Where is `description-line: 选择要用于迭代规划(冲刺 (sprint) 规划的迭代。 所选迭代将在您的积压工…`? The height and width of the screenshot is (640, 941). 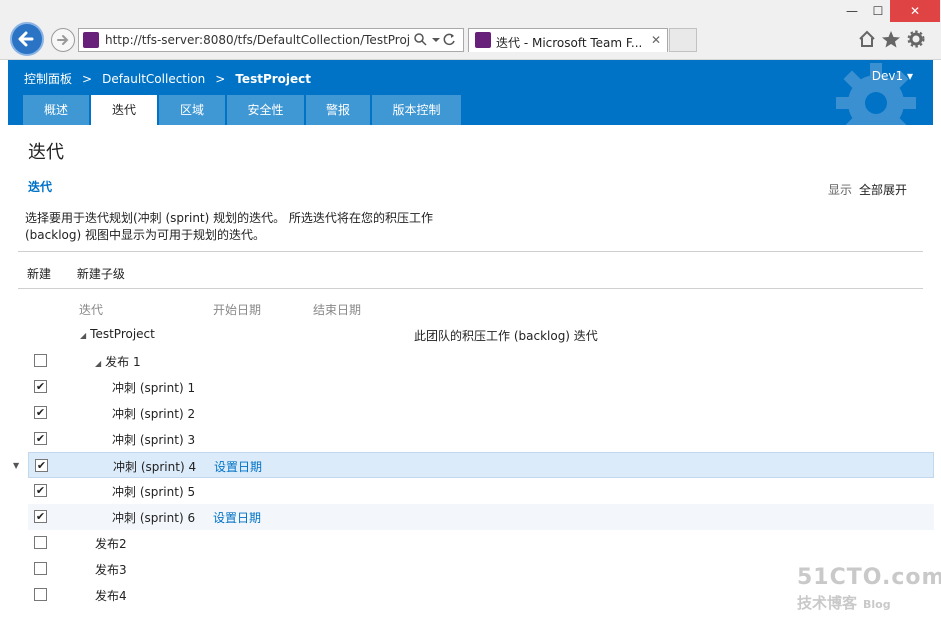
description-line: 选择要用于迭代规划(冲刺 (sprint) 规划的迭代。 所选迭代将在您的积压工… is located at coordinates (229, 218).